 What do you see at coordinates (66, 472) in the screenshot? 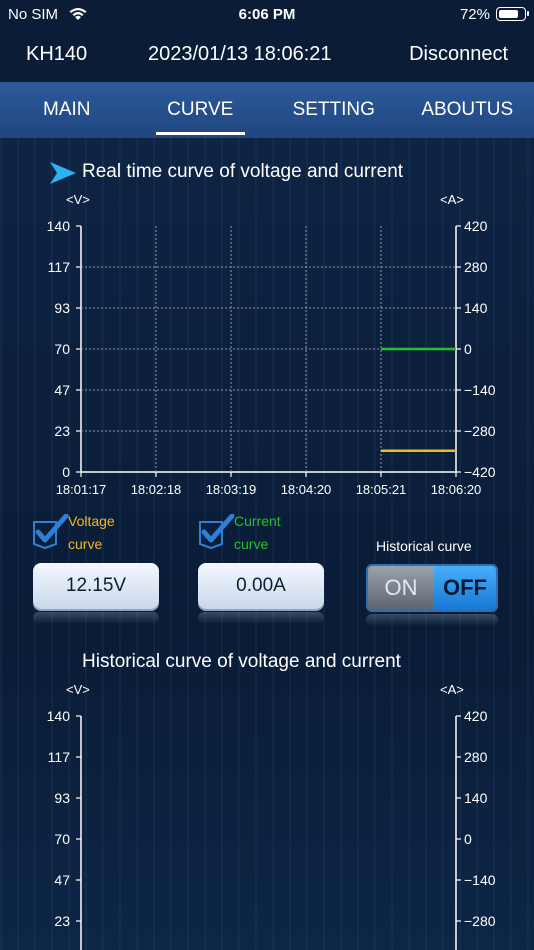
I see `y-tick-label-left: 0` at bounding box center [66, 472].